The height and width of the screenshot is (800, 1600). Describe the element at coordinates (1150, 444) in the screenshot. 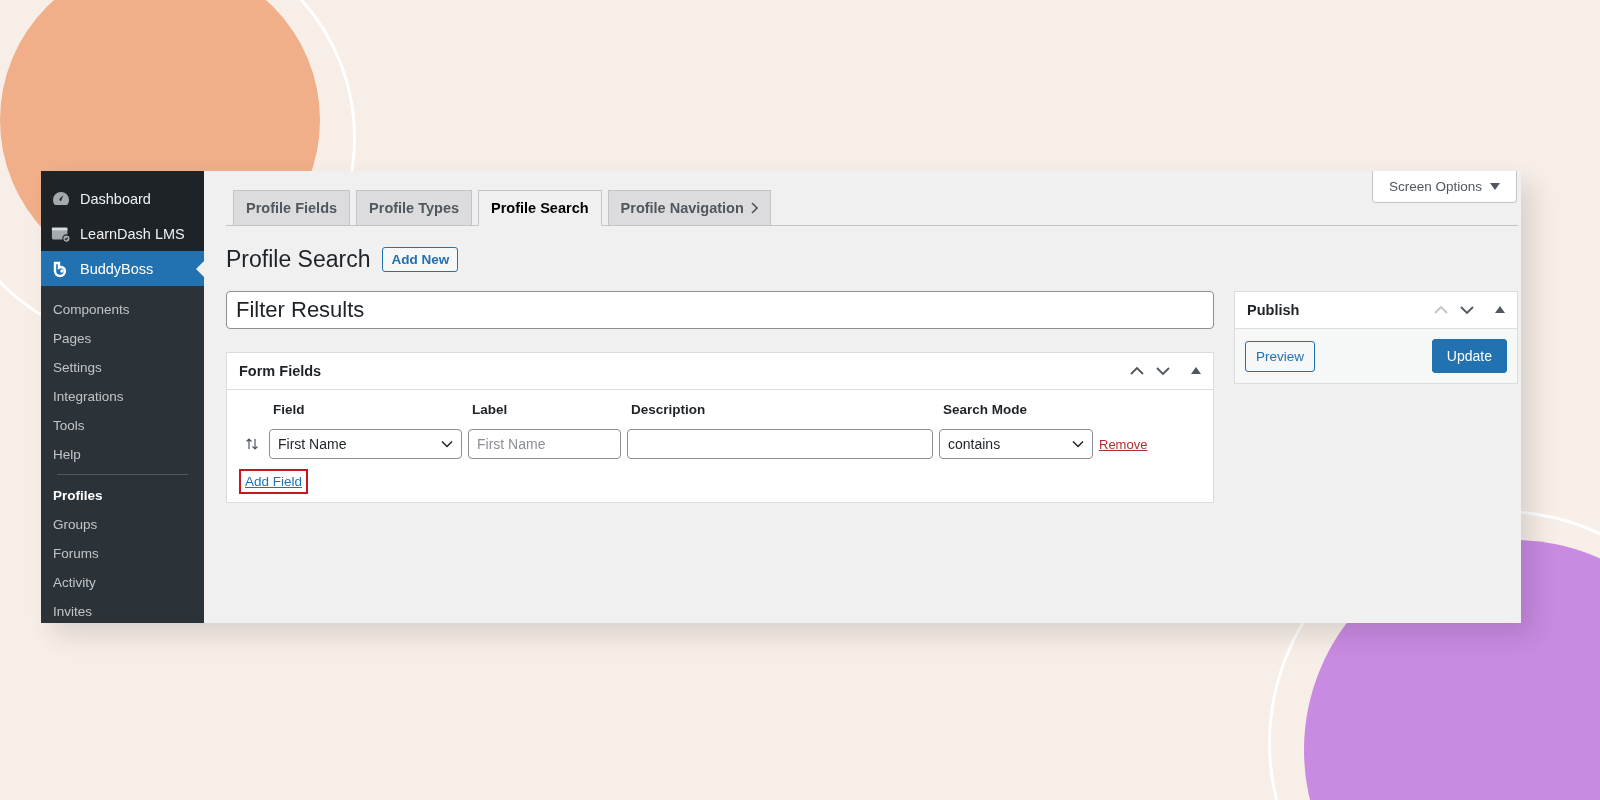

I see `remove-link: Remove` at that location.